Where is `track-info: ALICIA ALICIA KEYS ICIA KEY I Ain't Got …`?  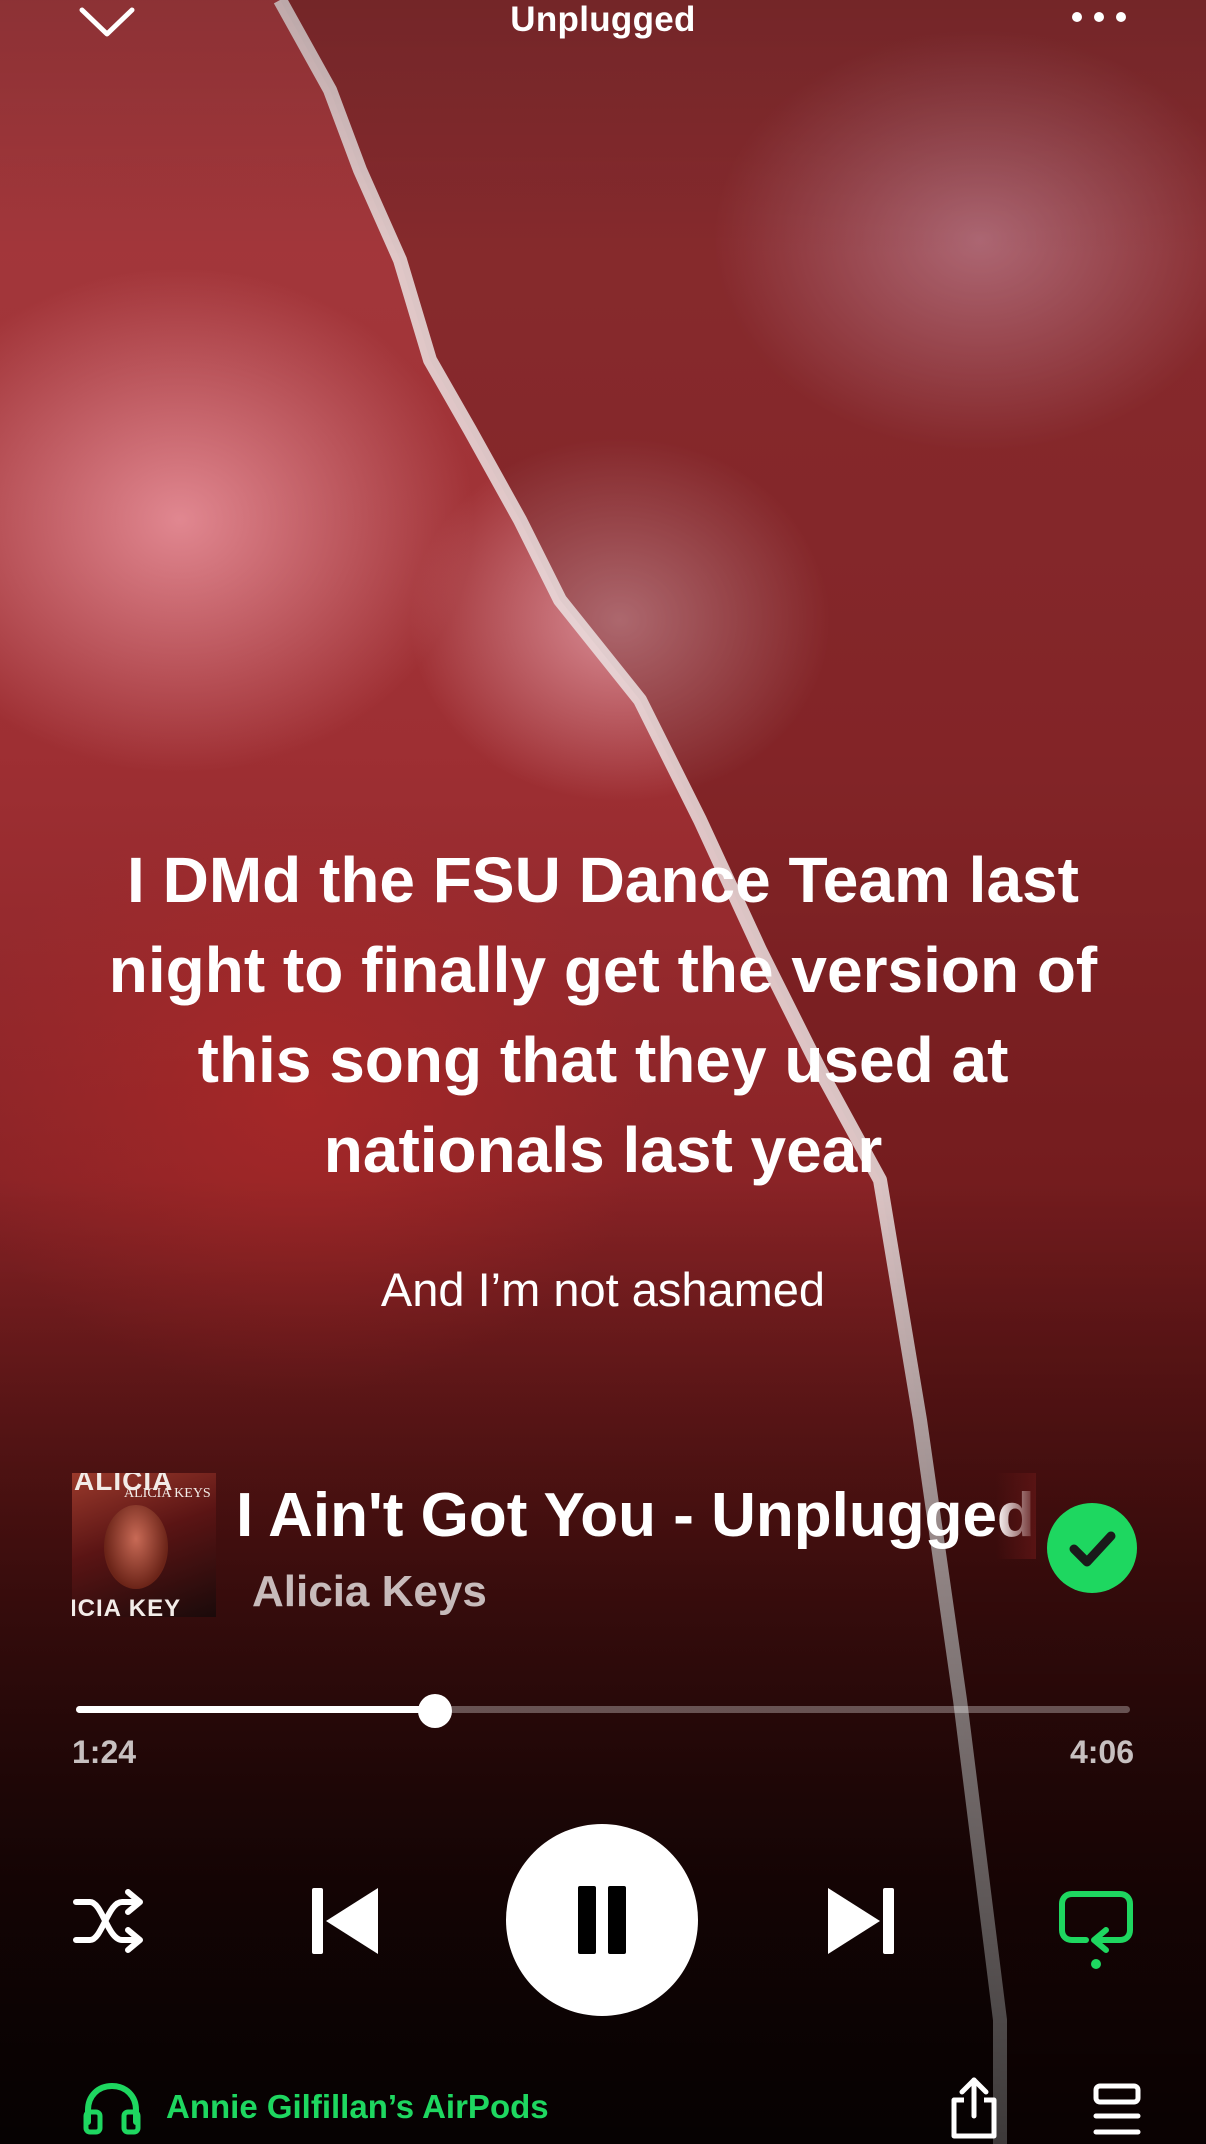
track-info: ALICIA ALICIA KEYS ICIA KEY I Ain't Got … is located at coordinates (607, 1548).